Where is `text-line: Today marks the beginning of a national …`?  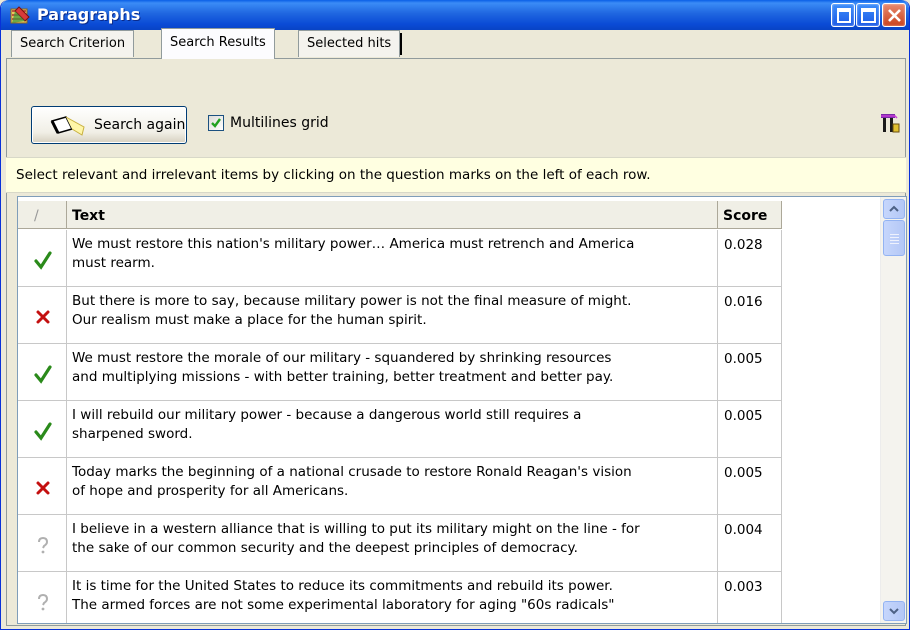
text-line: Today marks the beginning of a national … is located at coordinates (352, 472).